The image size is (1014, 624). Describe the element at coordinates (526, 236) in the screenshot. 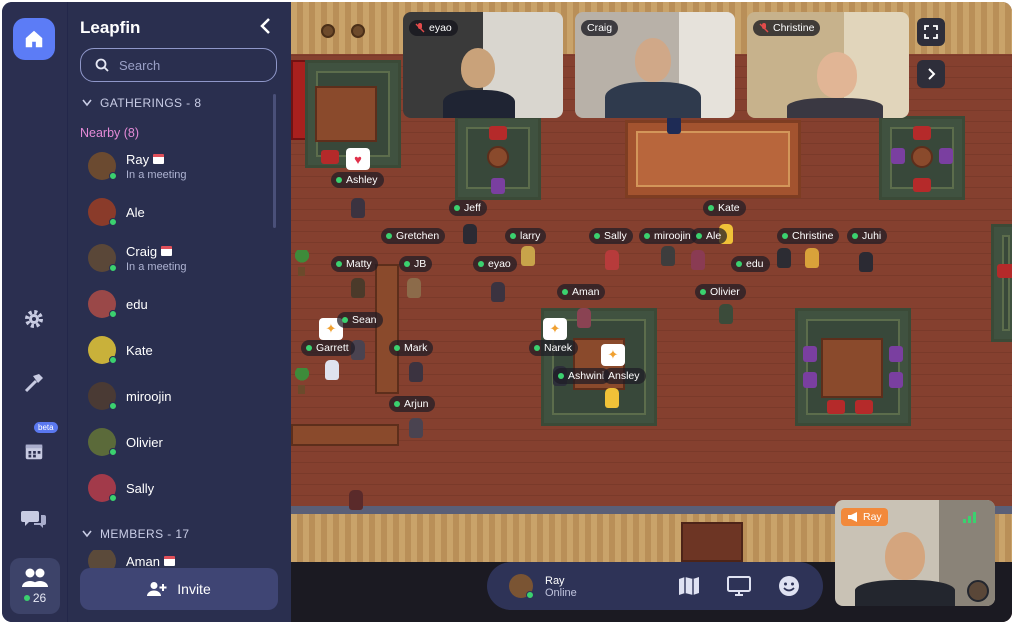

I see `name-tag: larry` at that location.